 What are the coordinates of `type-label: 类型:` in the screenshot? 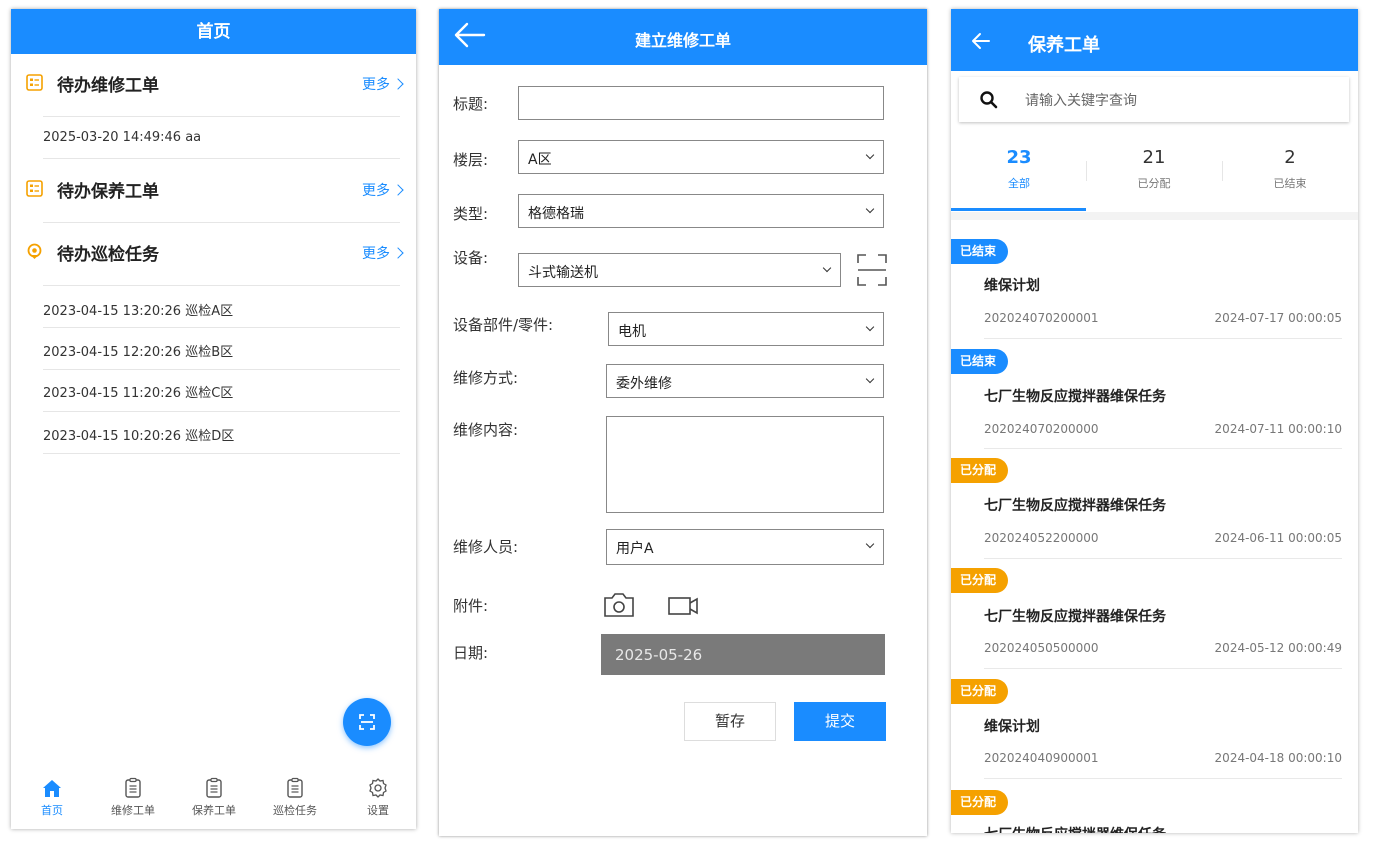 It's located at (471, 214).